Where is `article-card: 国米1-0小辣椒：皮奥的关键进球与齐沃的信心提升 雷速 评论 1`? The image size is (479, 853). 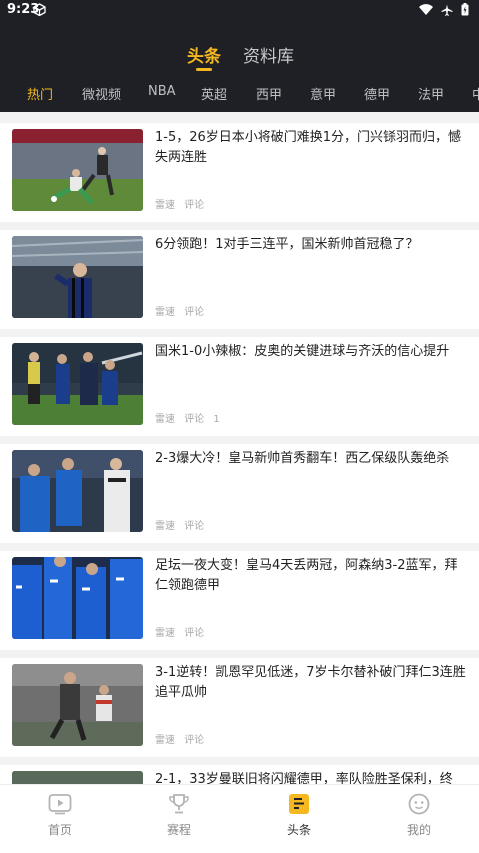
article-card: 国米1-0小辣椒：皮奥的关键进球与齐沃的信心提升 雷速 评论 1 is located at coordinates (239, 386).